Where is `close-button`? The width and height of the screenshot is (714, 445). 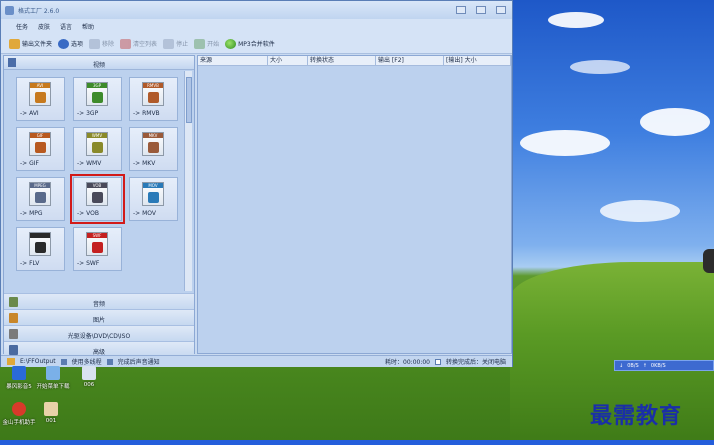
close-button is located at coordinates (501, 10).